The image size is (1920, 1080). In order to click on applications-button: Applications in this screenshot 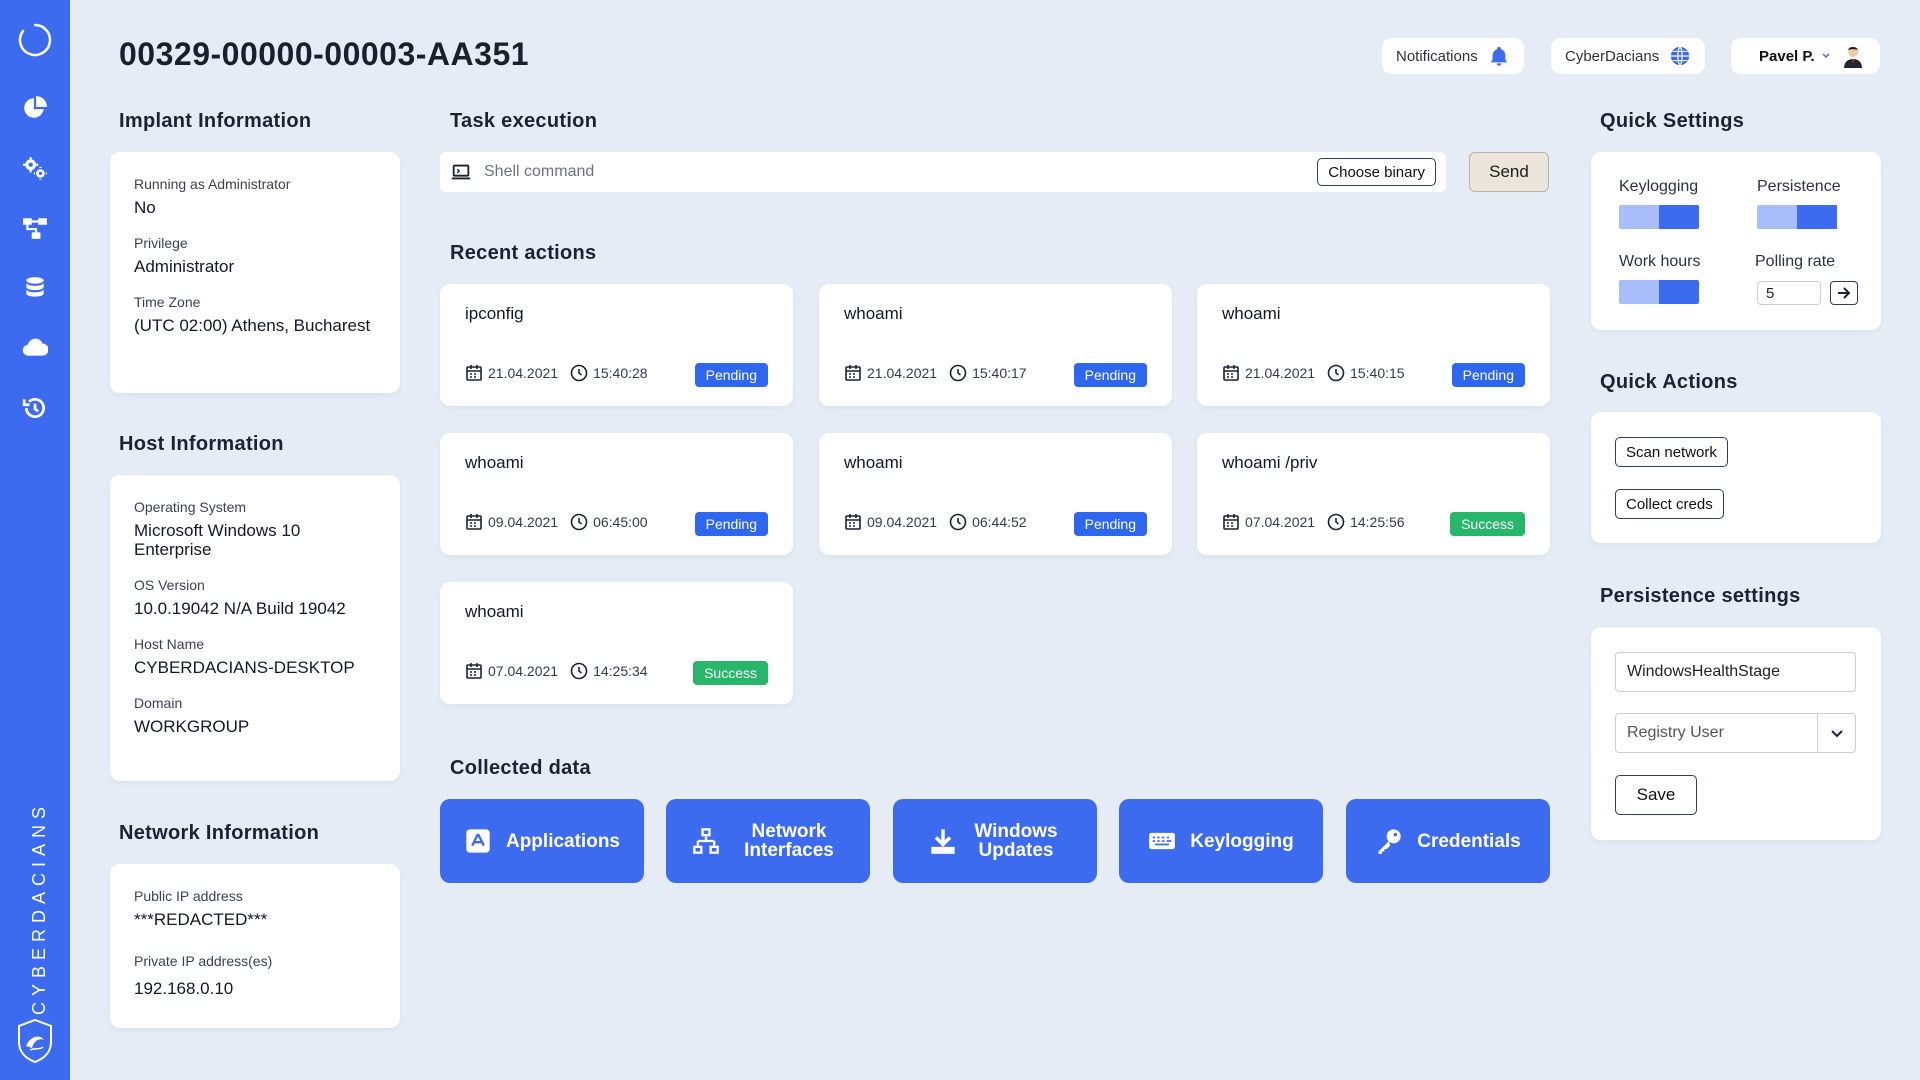, I will do `click(542, 841)`.